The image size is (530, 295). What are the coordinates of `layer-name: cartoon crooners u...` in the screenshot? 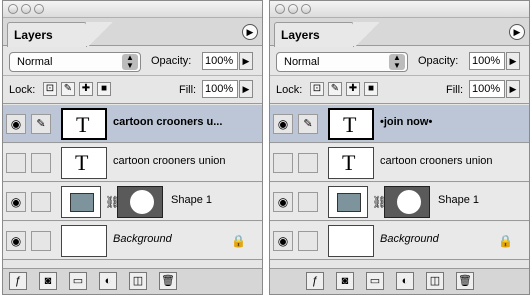 It's located at (168, 122).